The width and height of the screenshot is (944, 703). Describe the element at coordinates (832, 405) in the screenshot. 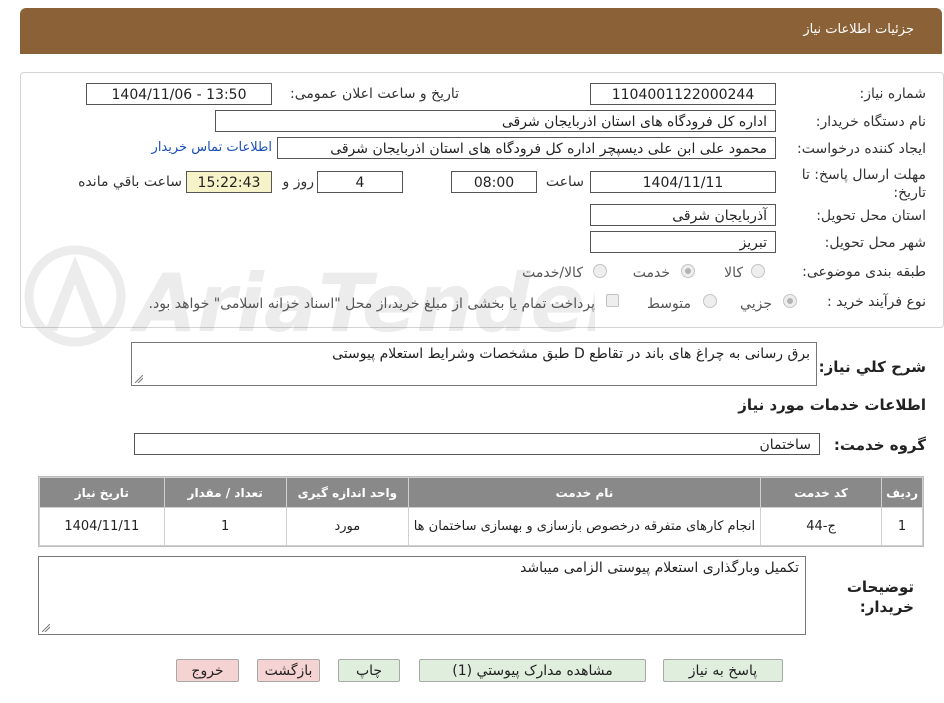

I see `services-section-title: اطلاعات خدمات مورد نياز` at that location.